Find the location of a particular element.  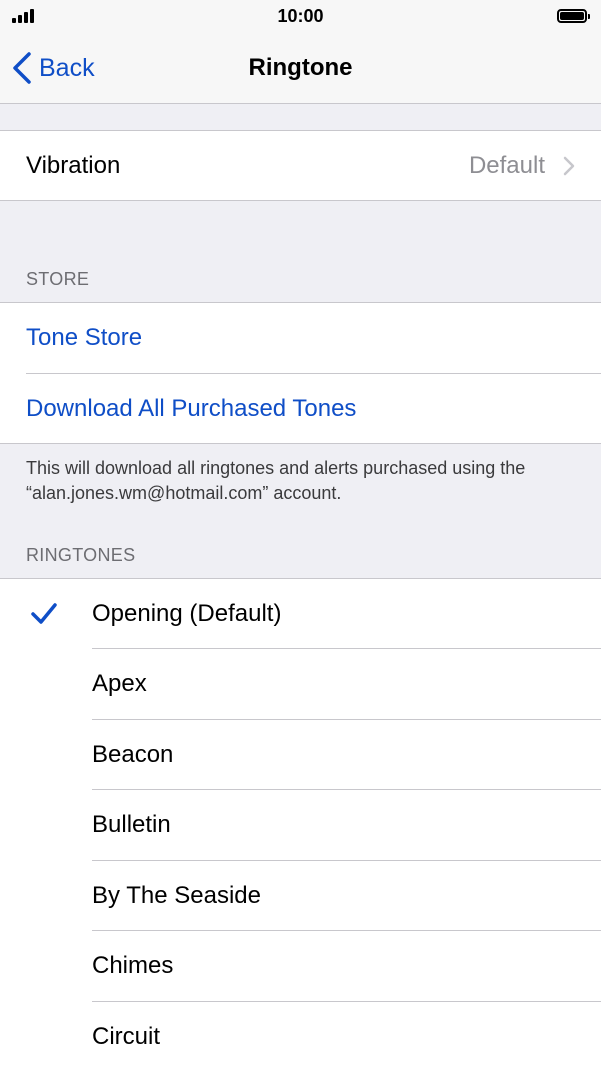

ringtone-label: By The Seaside is located at coordinates (176, 895).